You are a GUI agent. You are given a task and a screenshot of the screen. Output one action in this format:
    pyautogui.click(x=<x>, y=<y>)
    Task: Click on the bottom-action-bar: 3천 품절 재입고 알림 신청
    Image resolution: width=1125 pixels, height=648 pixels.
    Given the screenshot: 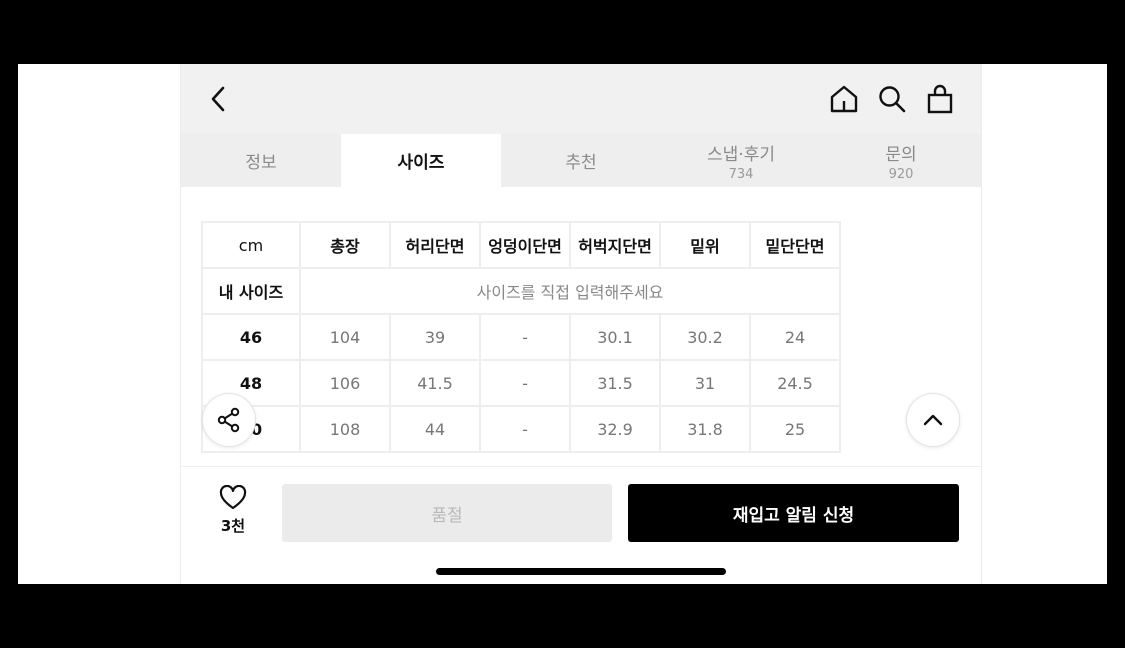 What is the action you would take?
    pyautogui.click(x=581, y=525)
    